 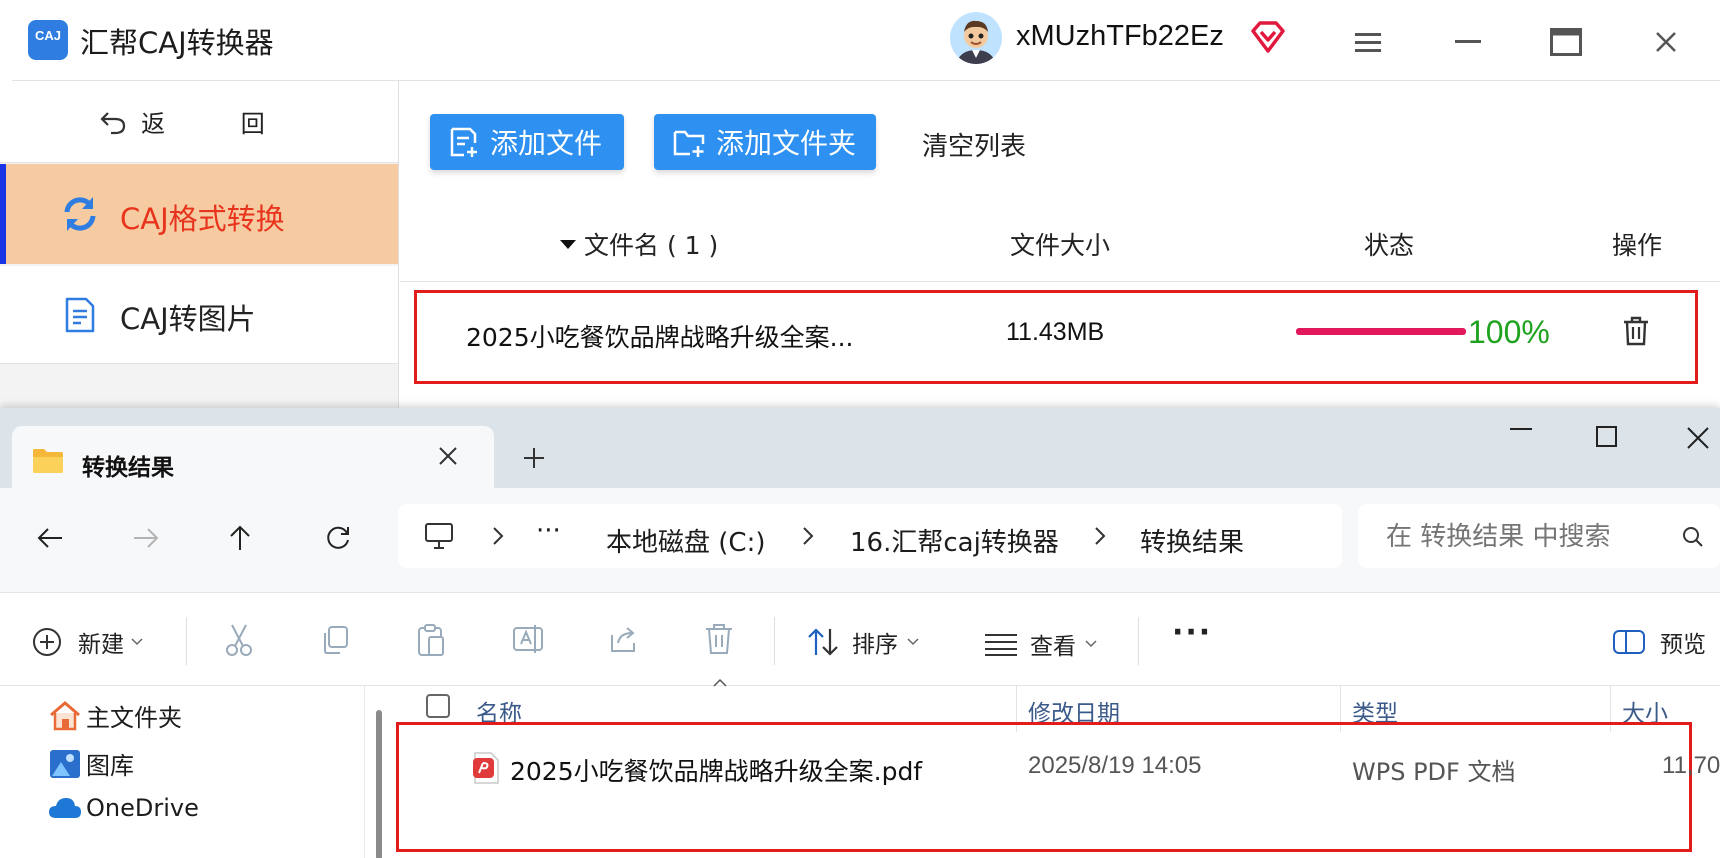 What do you see at coordinates (823, 642) in the screenshot?
I see `sort-icon` at bounding box center [823, 642].